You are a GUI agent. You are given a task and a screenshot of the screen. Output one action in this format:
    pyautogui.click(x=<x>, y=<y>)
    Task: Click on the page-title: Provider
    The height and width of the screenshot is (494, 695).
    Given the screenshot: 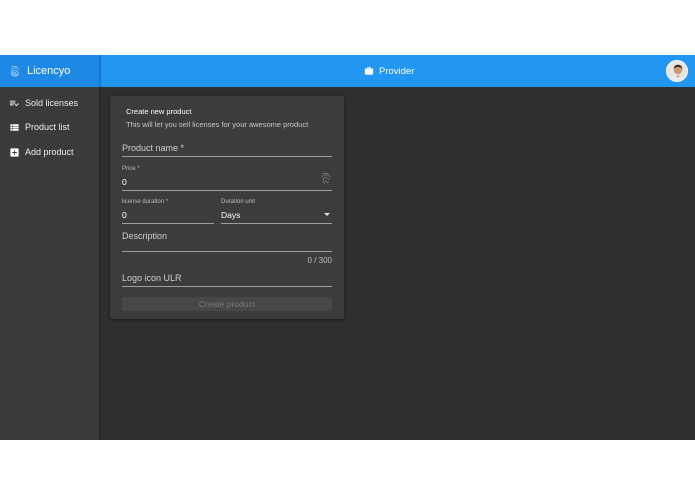 What is the action you would take?
    pyautogui.click(x=389, y=71)
    